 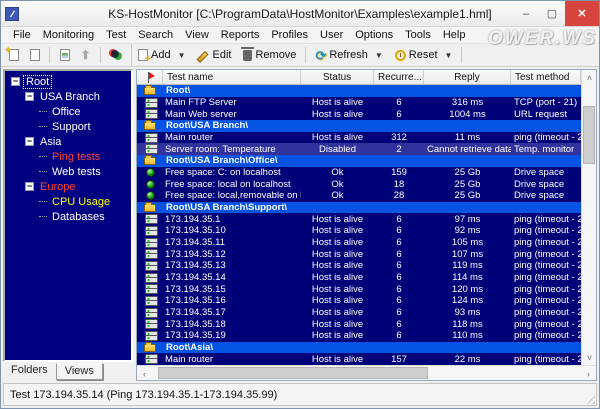 I want to click on horizontal-scrollbar: ‹ ›, so click(x=366, y=372).